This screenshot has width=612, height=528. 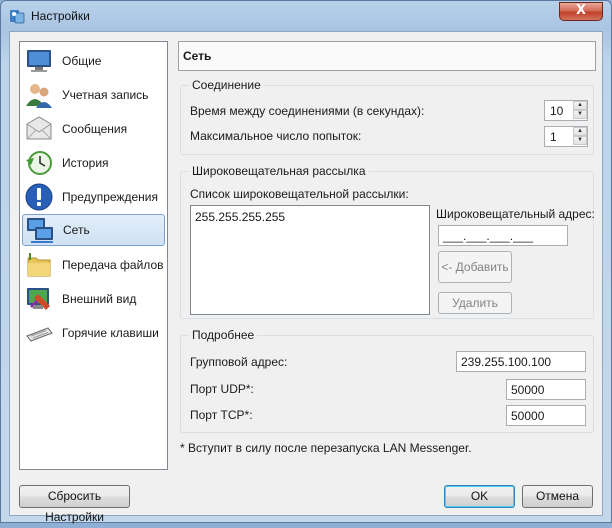 What do you see at coordinates (93, 230) in the screenshot?
I see `nav-item-network: Сеть` at bounding box center [93, 230].